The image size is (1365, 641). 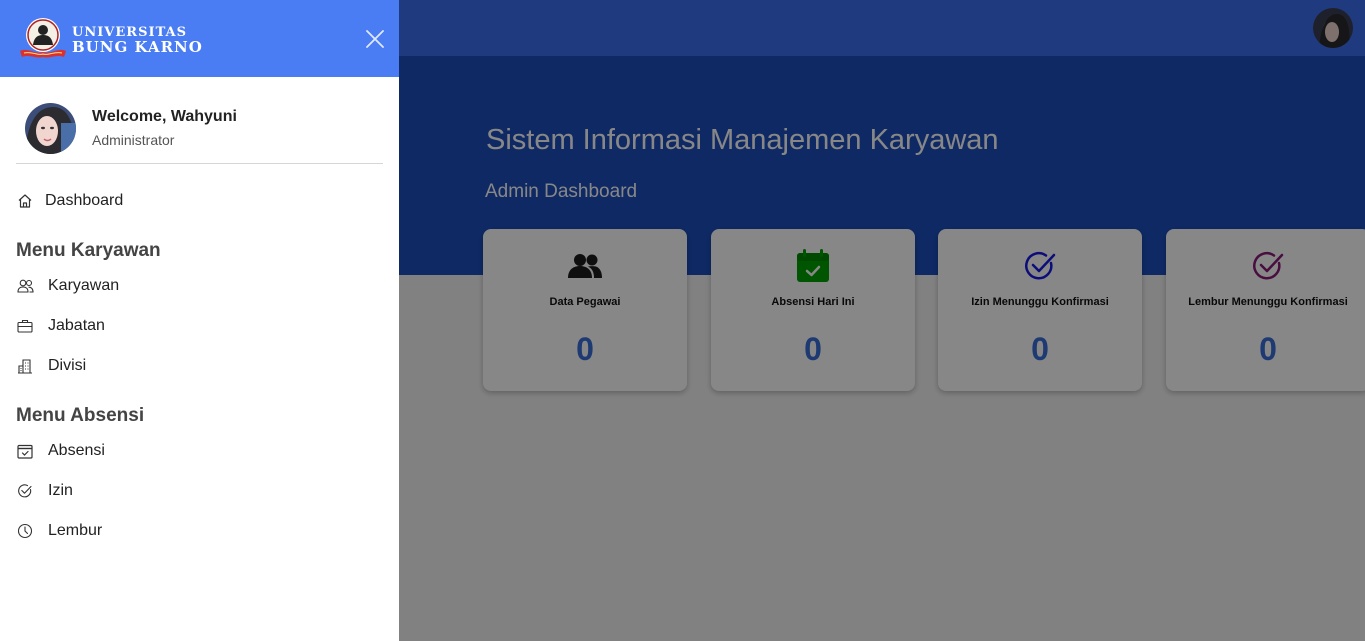 I want to click on sidebar-item-label: Karyawan, so click(x=84, y=285).